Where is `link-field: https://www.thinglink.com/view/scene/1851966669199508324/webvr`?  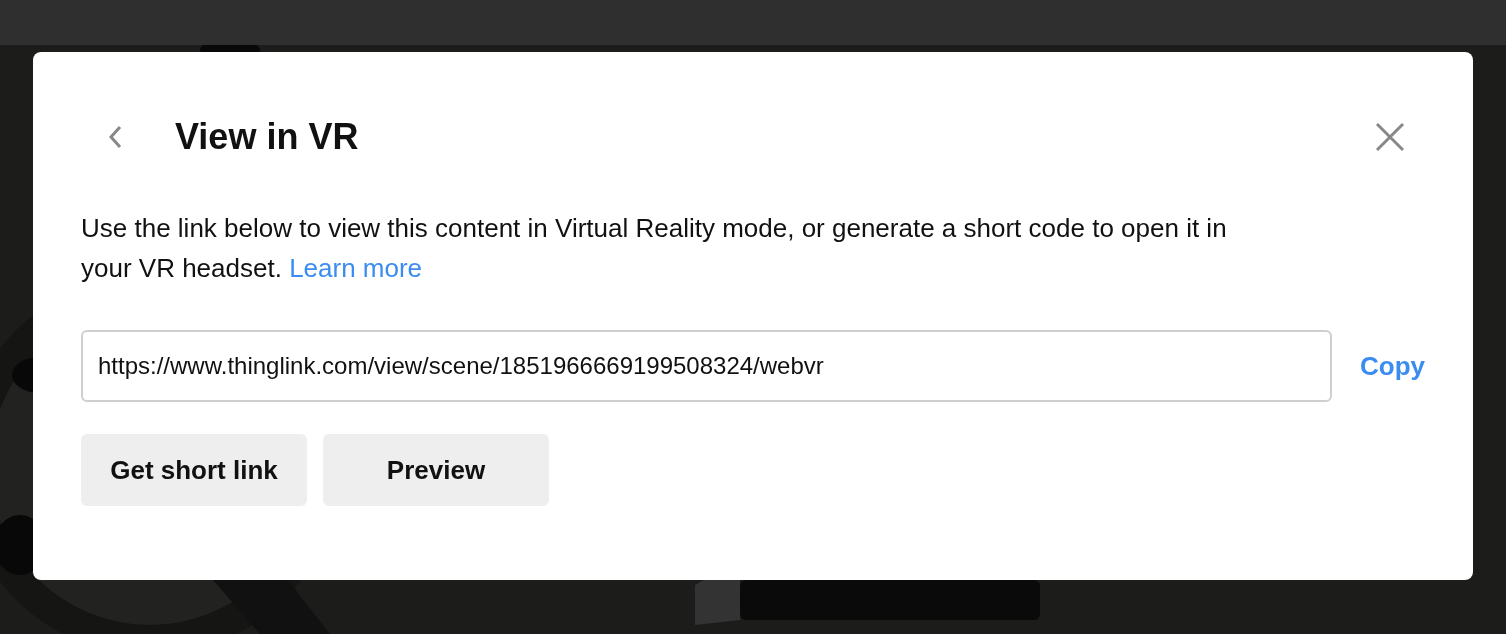
link-field: https://www.thinglink.com/view/scene/1851966669199508324/webvr is located at coordinates (706, 366).